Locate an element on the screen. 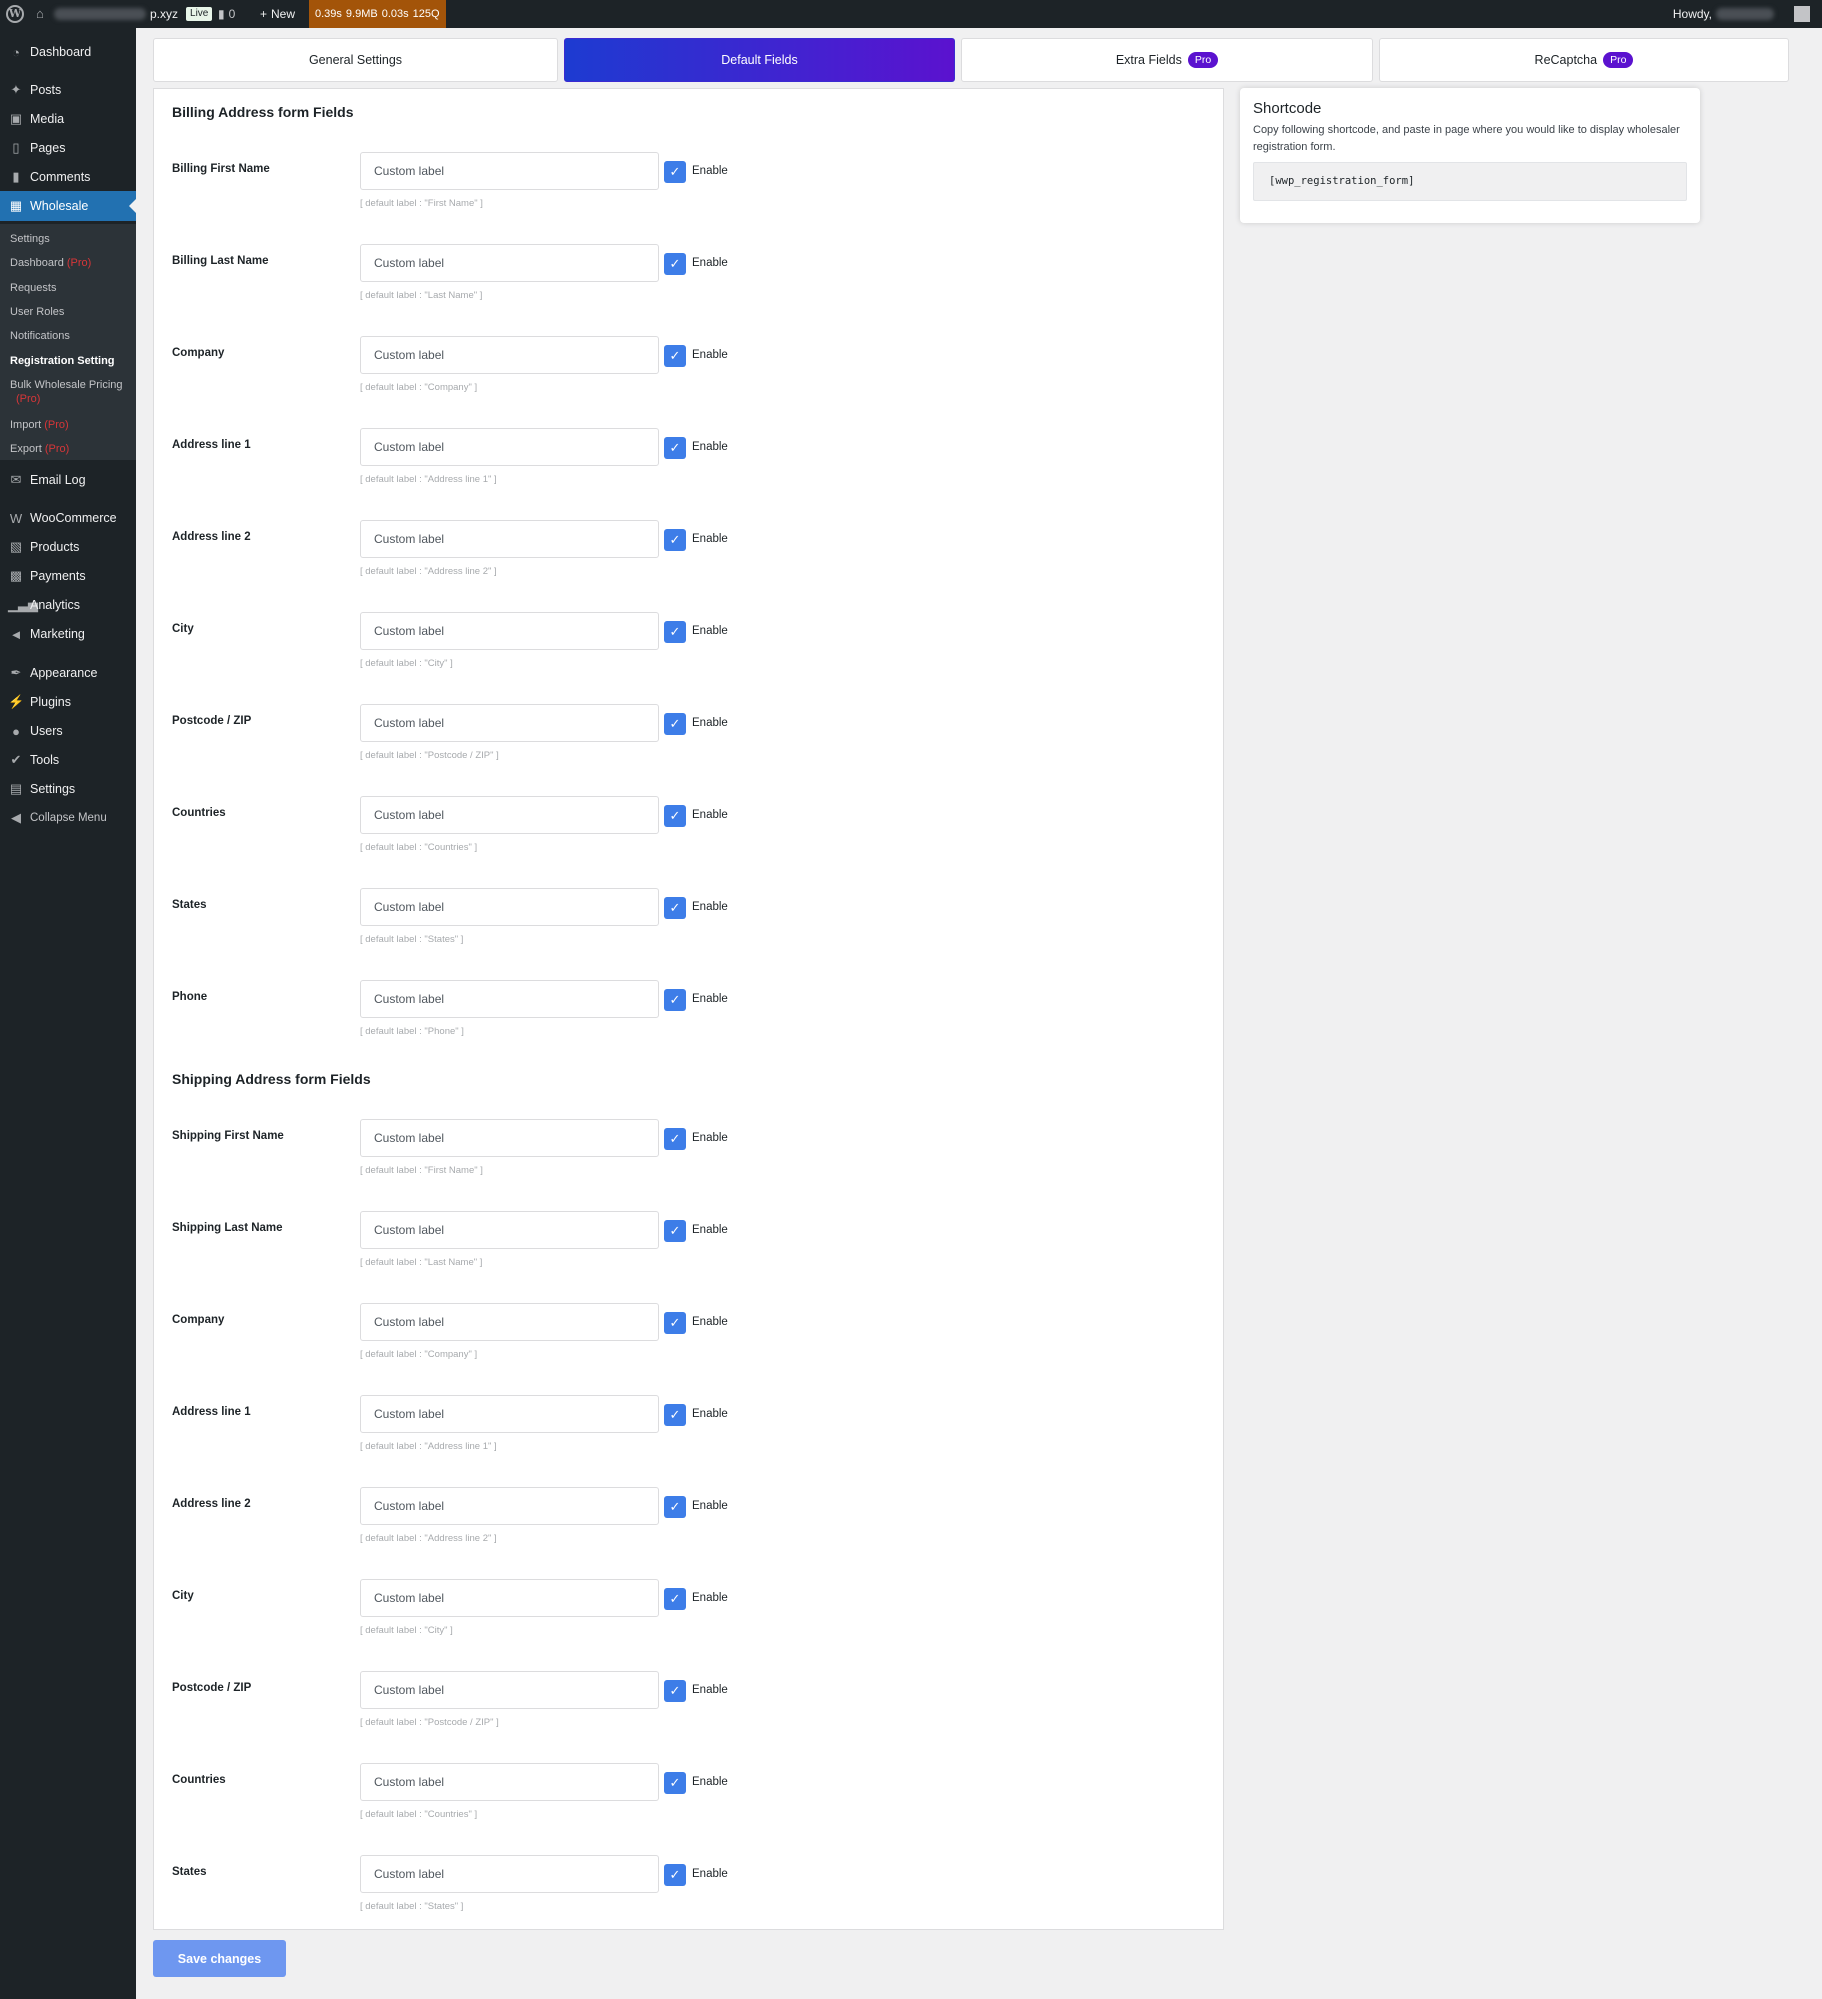 This screenshot has height=1999, width=1822. submenu-item-user-roles: User Roles is located at coordinates (37, 312).